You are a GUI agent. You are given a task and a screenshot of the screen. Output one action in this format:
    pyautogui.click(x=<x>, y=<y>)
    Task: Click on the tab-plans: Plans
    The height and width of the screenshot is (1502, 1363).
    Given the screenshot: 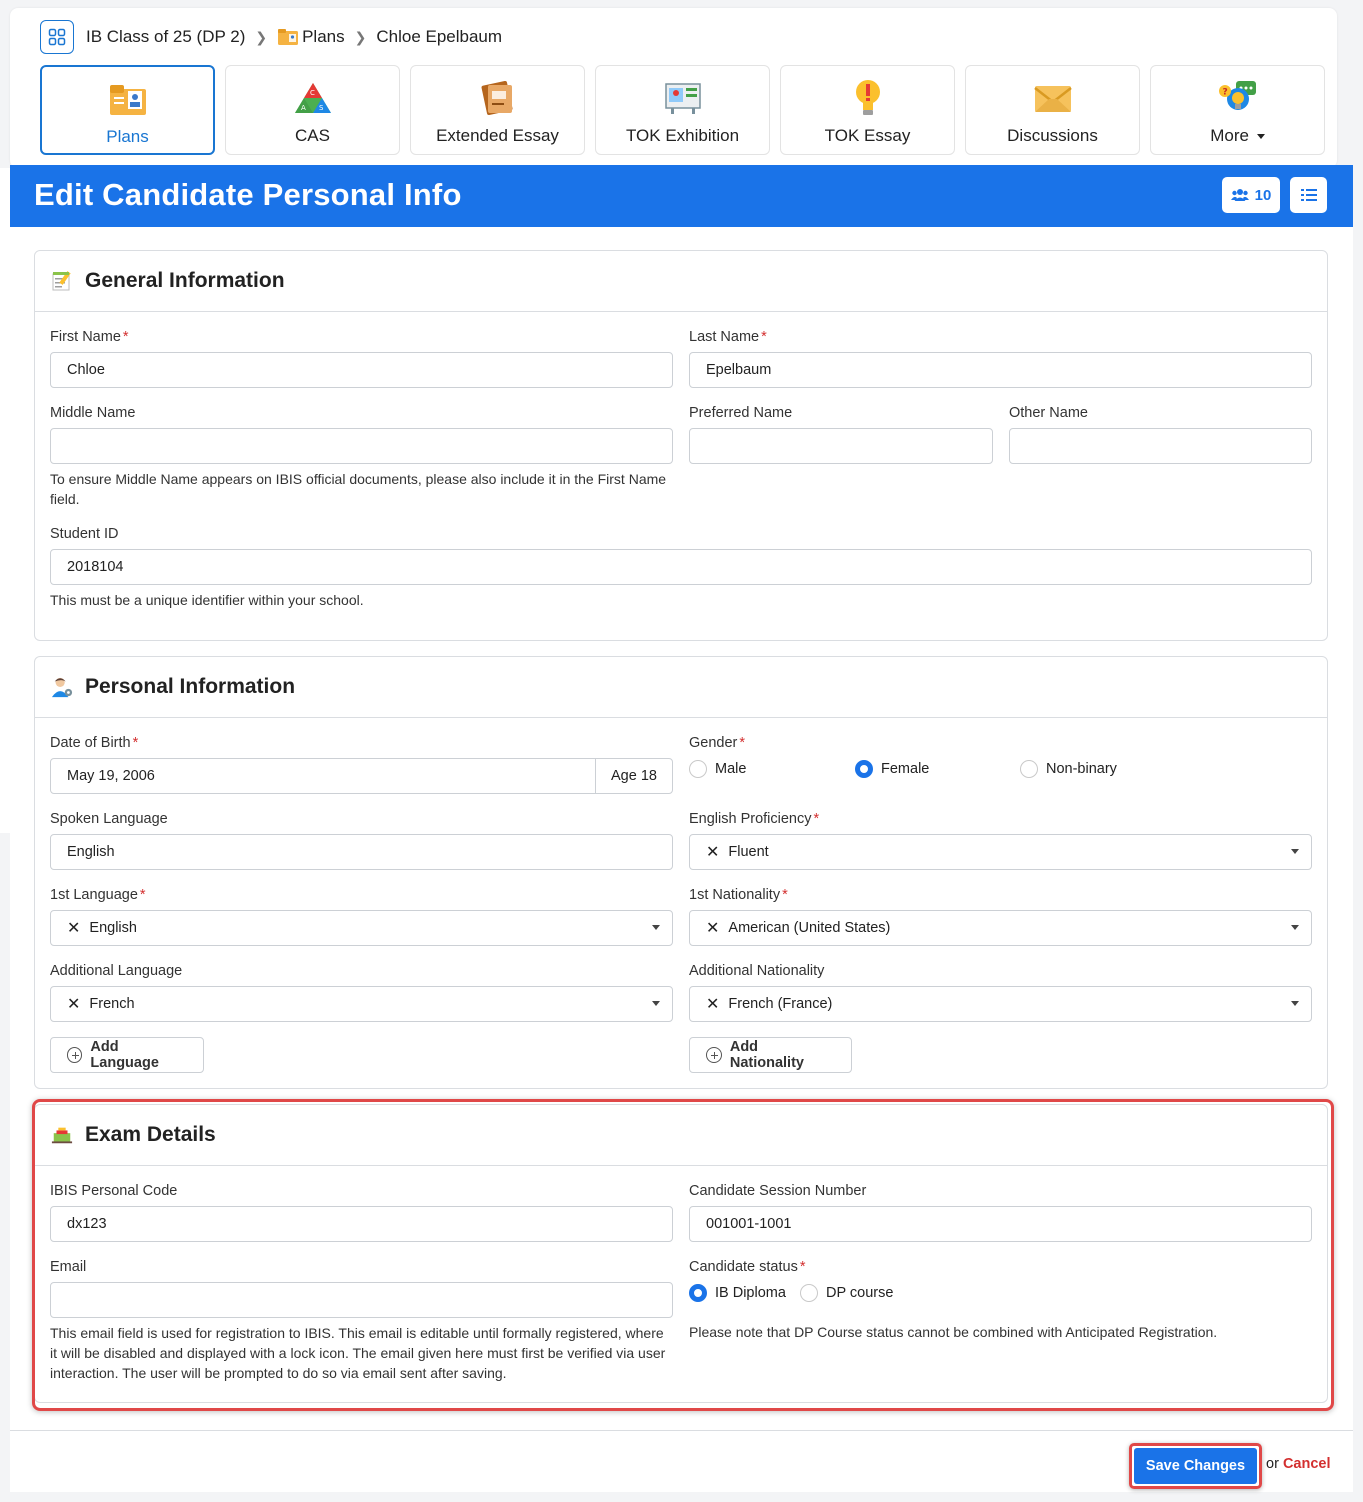 What is the action you would take?
    pyautogui.click(x=127, y=110)
    